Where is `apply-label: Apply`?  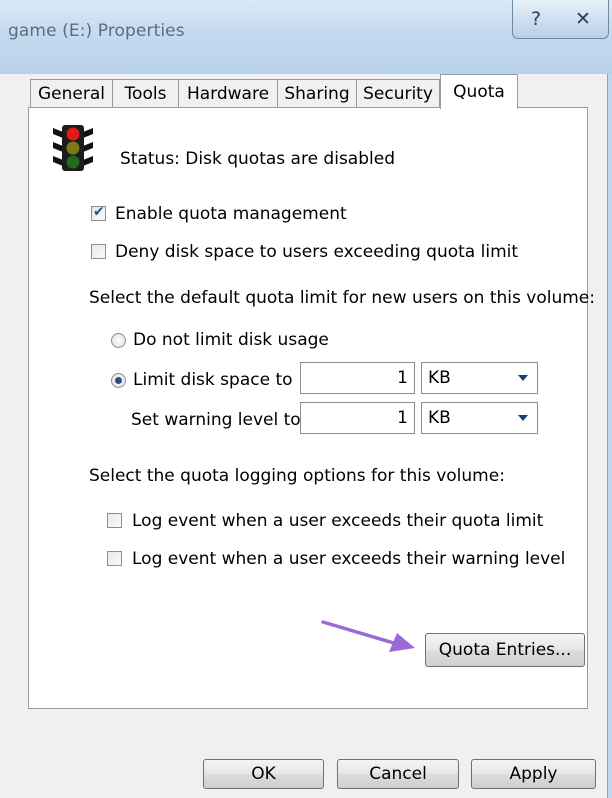
apply-label: Apply is located at coordinates (533, 774).